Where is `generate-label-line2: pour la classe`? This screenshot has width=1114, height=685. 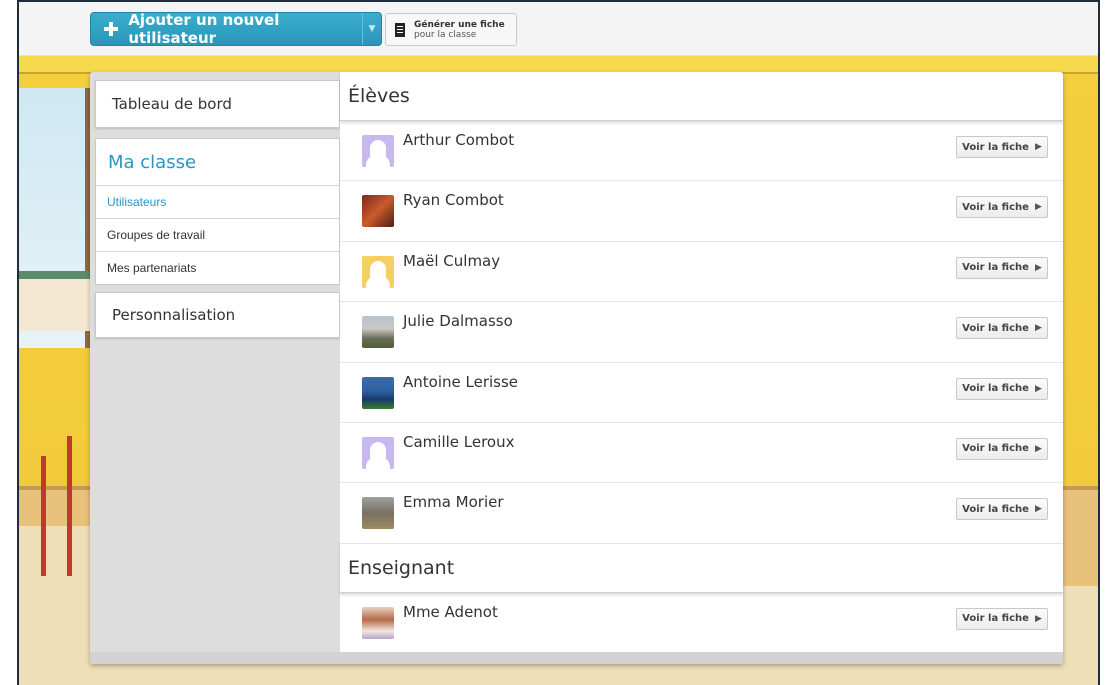
generate-label-line2: pour la classe is located at coordinates (445, 34).